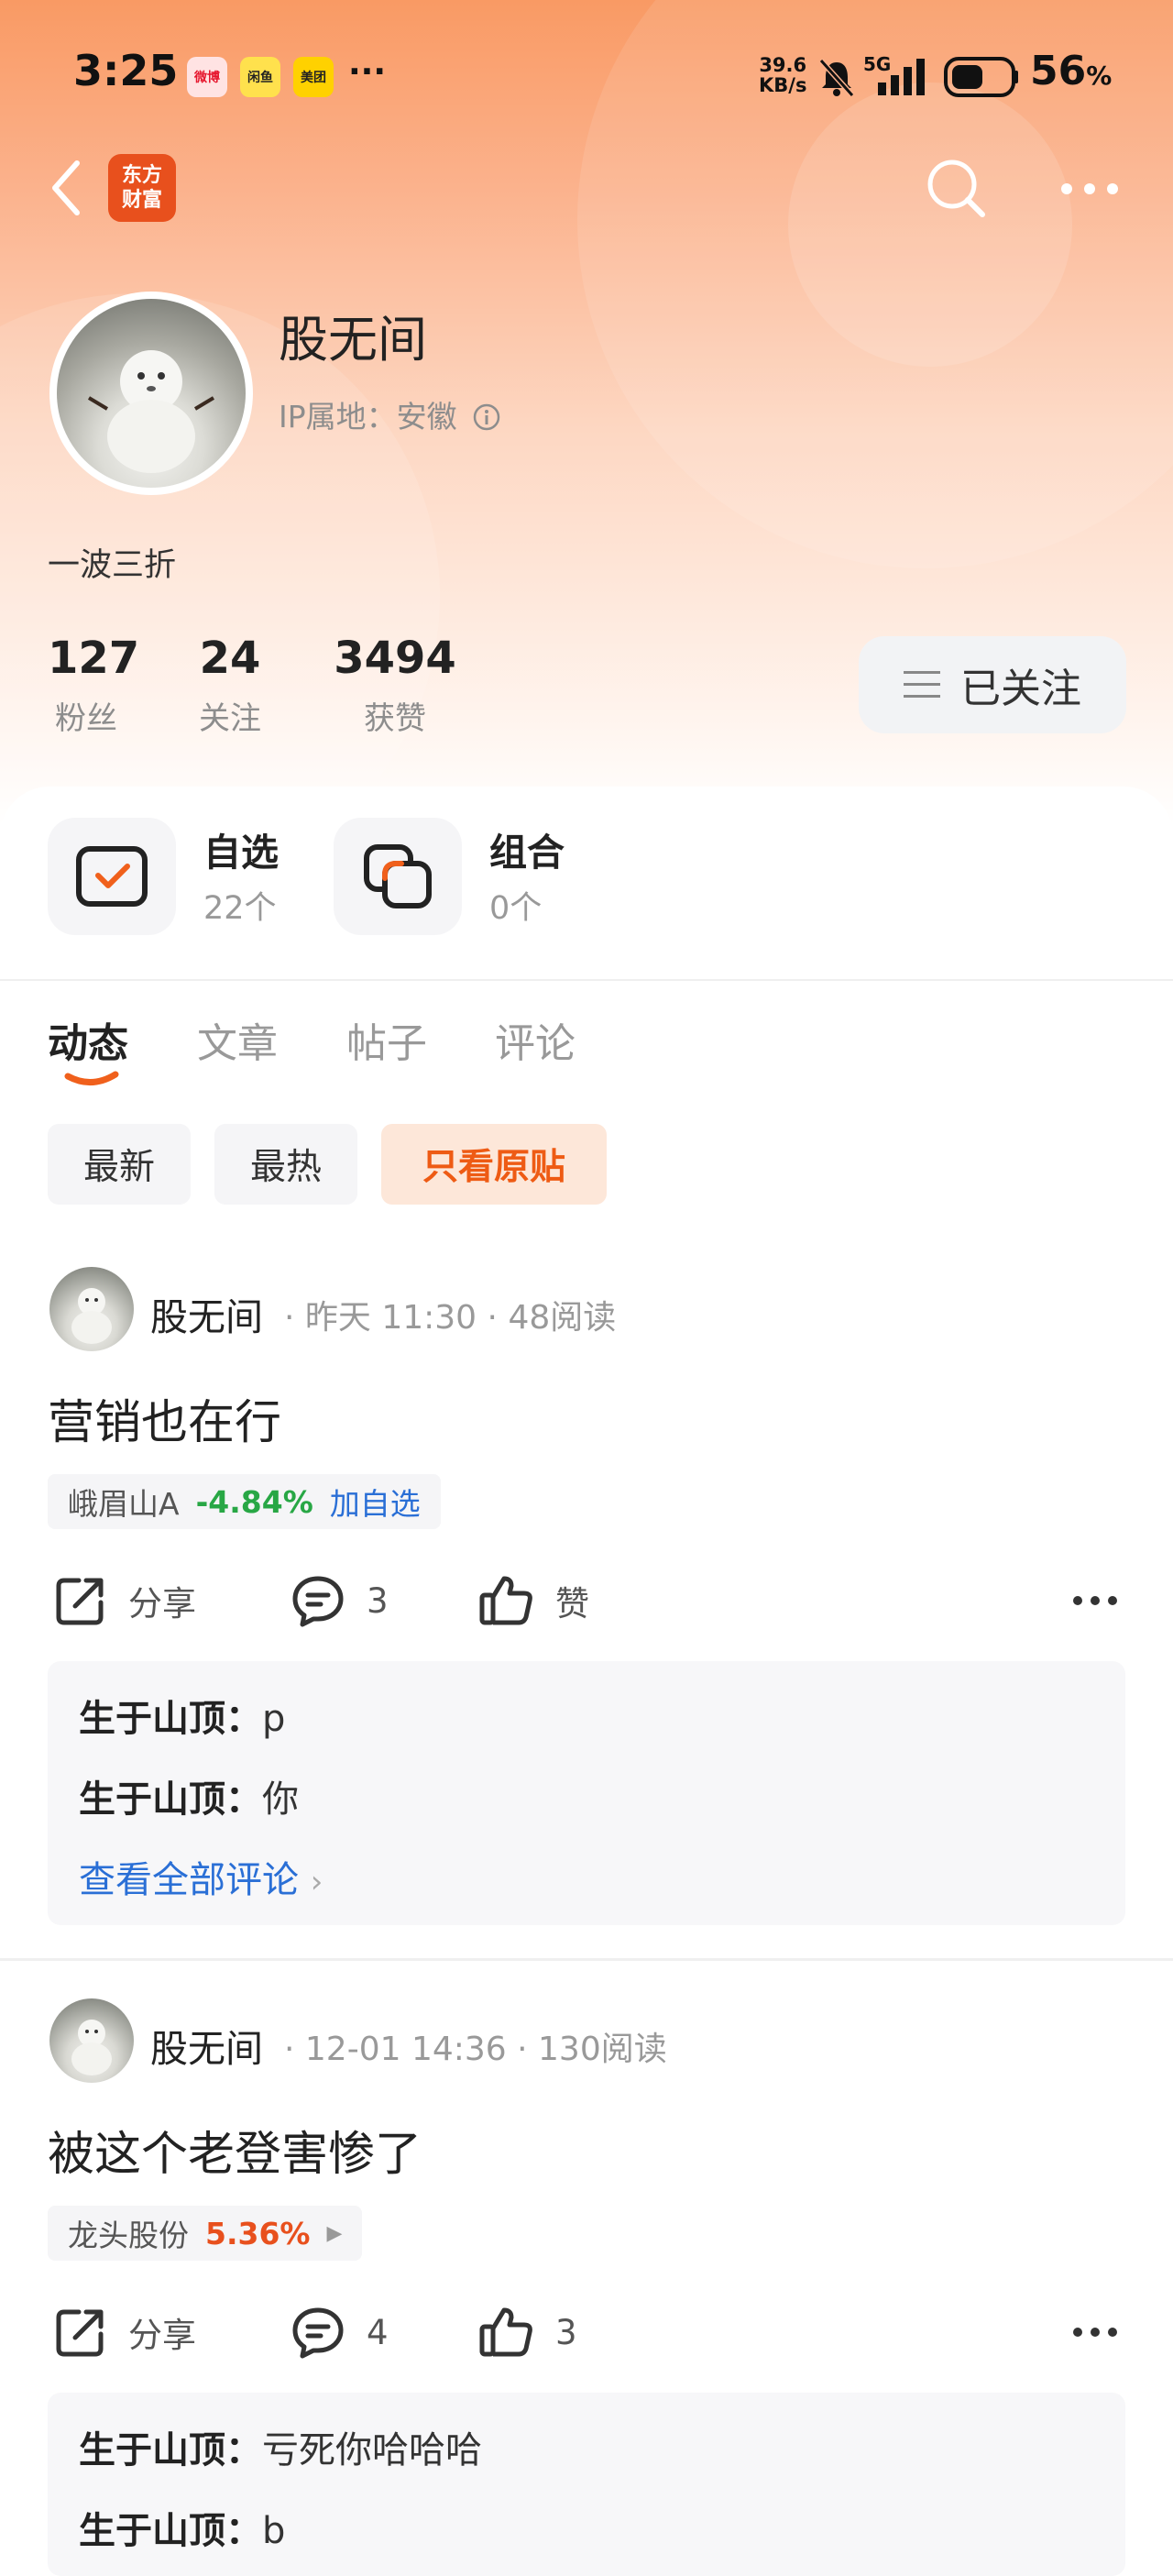 Image resolution: width=1173 pixels, height=2576 pixels. I want to click on stock-tag: 峨眉山A -4.84% 加自选, so click(244, 1501).